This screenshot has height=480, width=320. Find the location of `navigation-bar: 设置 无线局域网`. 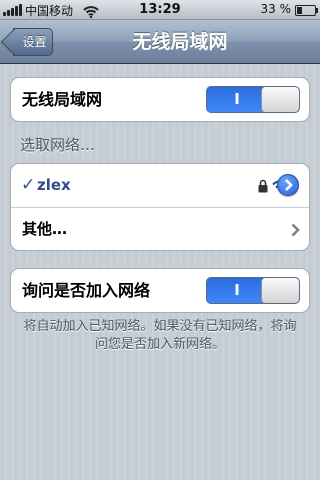

navigation-bar: 设置 无线局域网 is located at coordinates (160, 42).